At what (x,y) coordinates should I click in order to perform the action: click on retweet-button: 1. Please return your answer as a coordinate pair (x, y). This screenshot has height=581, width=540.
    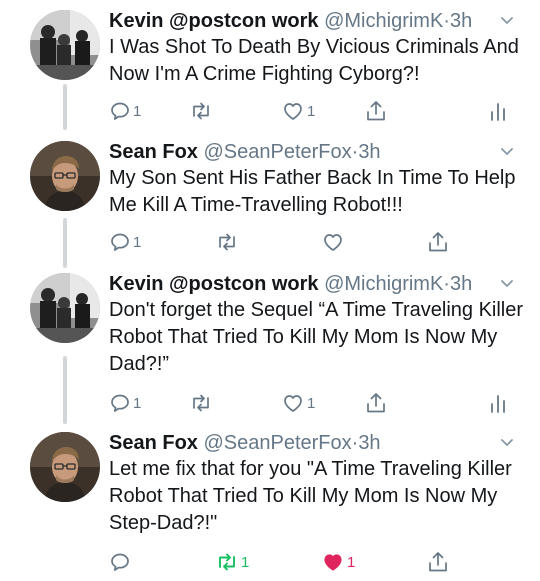
    Looking at the image, I should click on (232, 562).